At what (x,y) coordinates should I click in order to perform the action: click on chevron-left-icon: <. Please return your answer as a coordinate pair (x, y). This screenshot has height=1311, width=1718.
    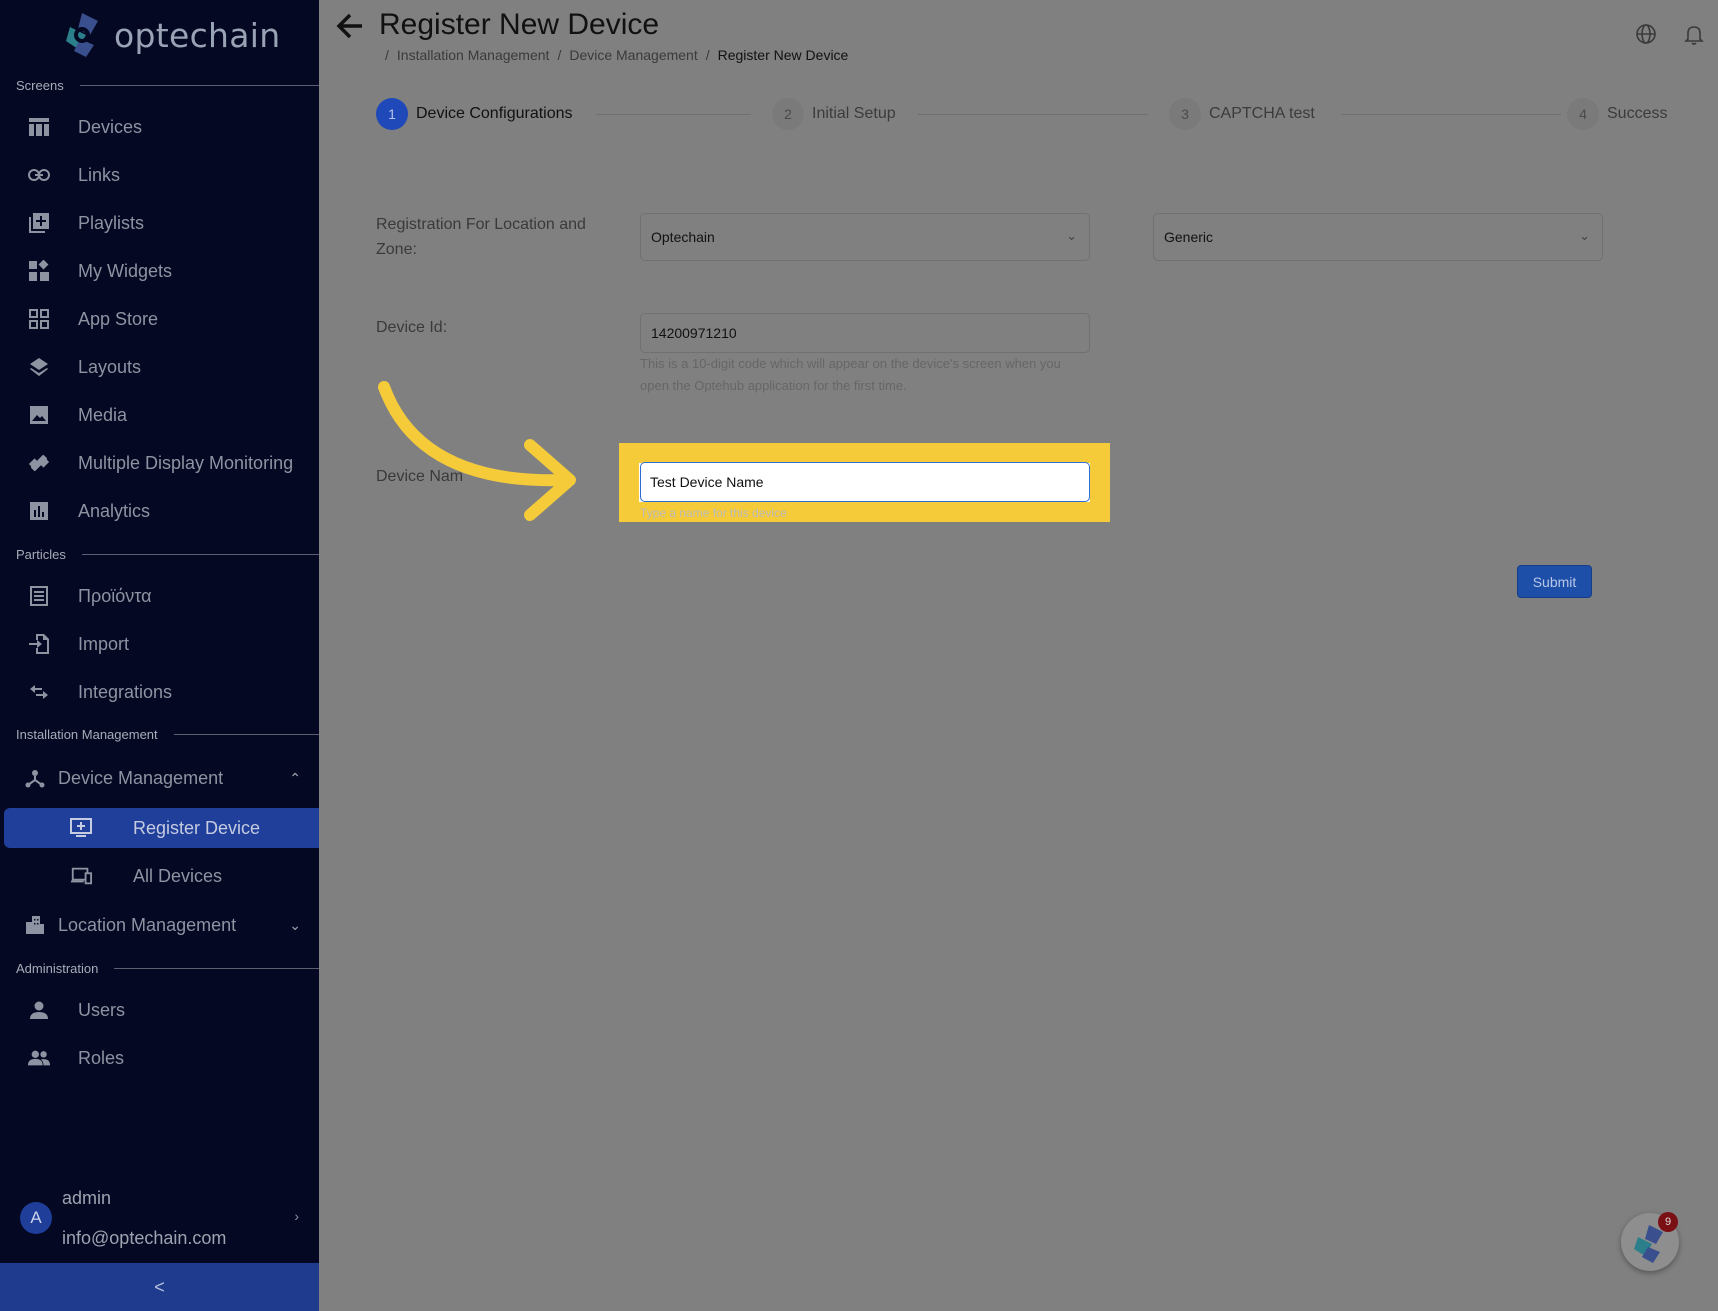
    Looking at the image, I should click on (159, 1286).